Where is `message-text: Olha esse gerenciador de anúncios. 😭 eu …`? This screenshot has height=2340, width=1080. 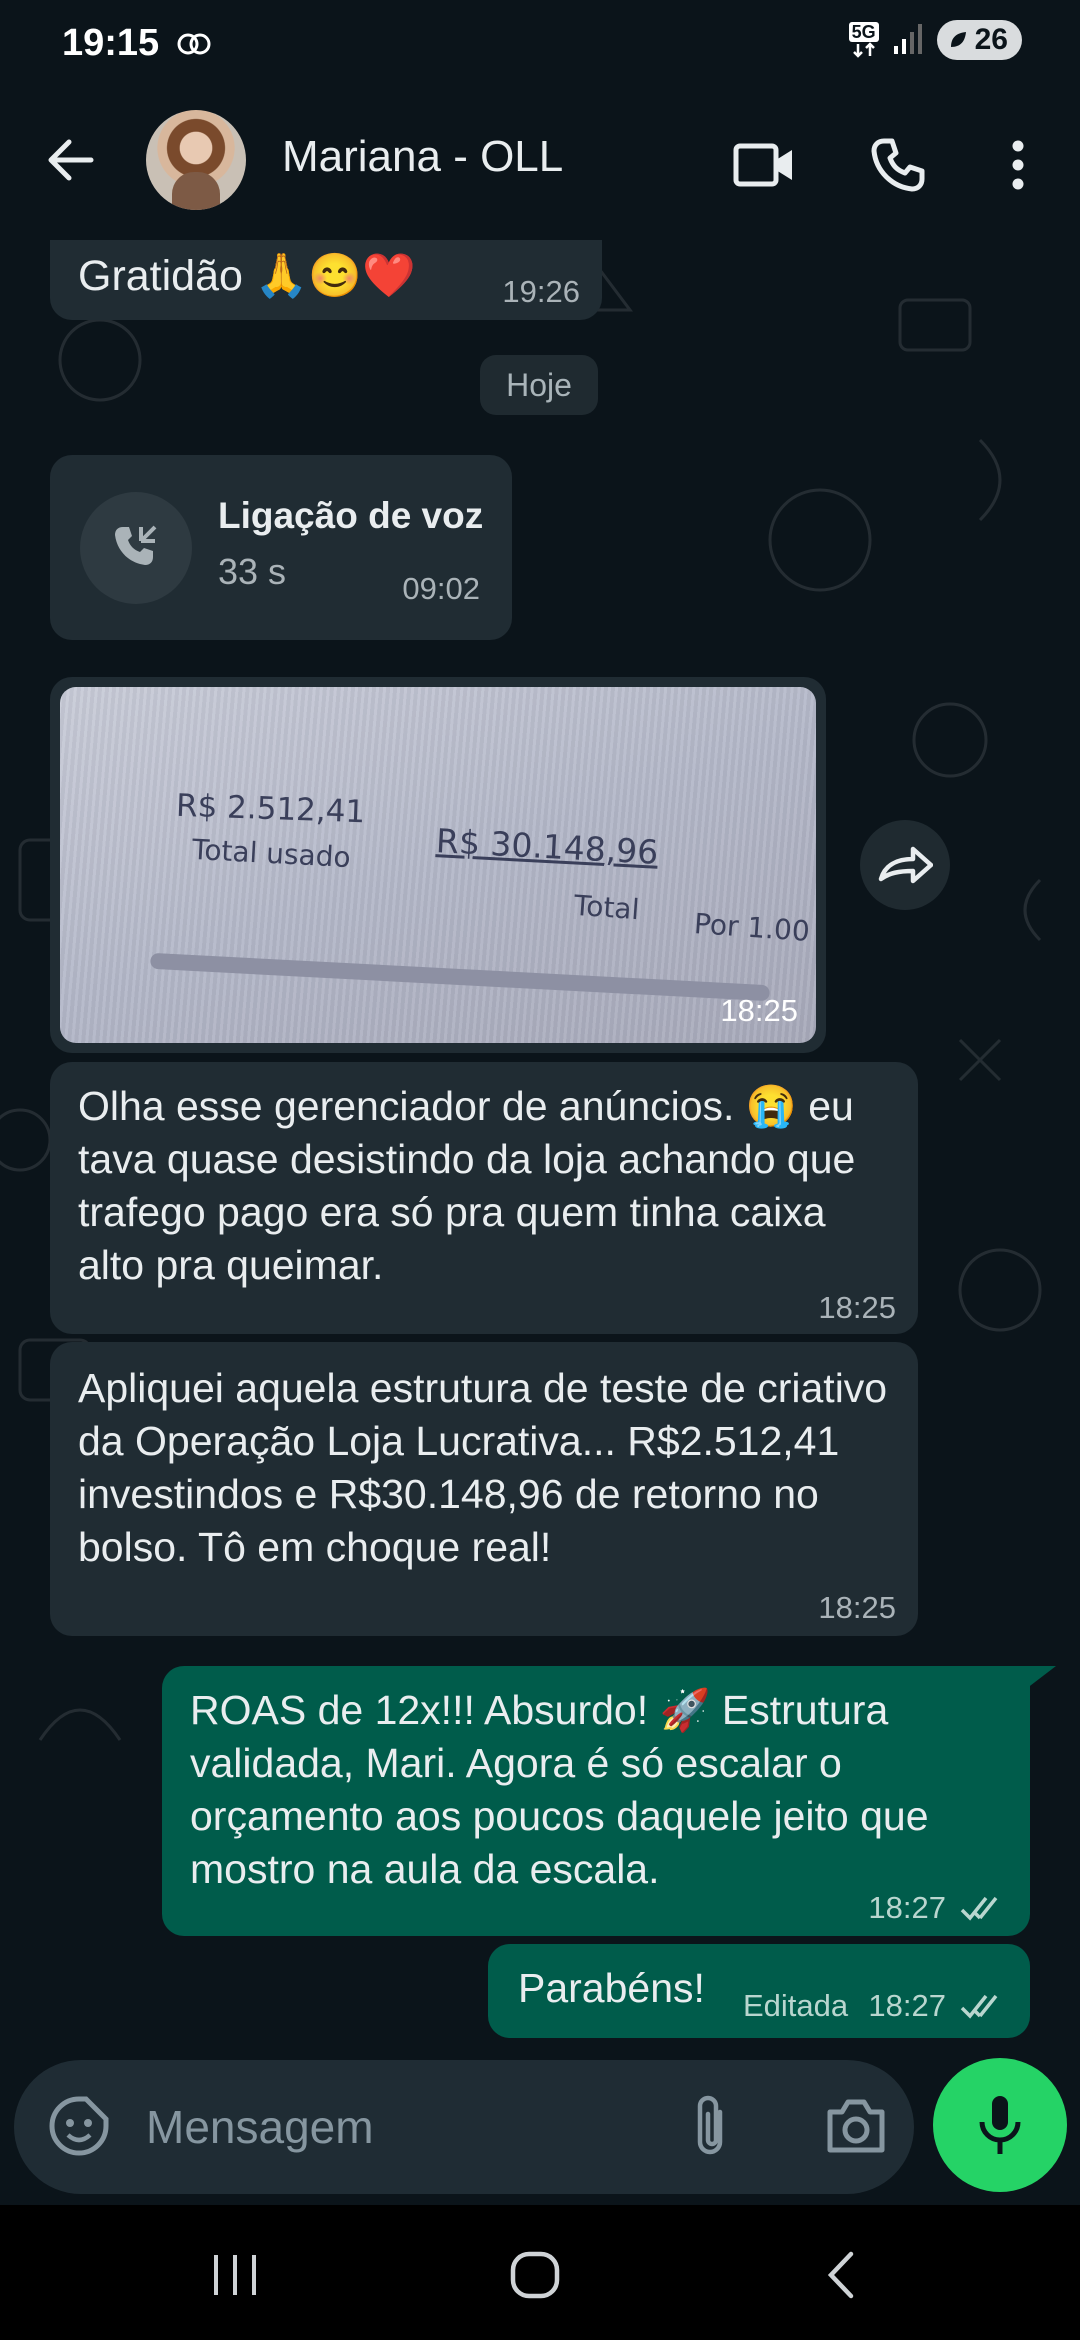
message-text: Olha esse gerenciador de anúncios. 😭 eu … is located at coordinates (467, 1185).